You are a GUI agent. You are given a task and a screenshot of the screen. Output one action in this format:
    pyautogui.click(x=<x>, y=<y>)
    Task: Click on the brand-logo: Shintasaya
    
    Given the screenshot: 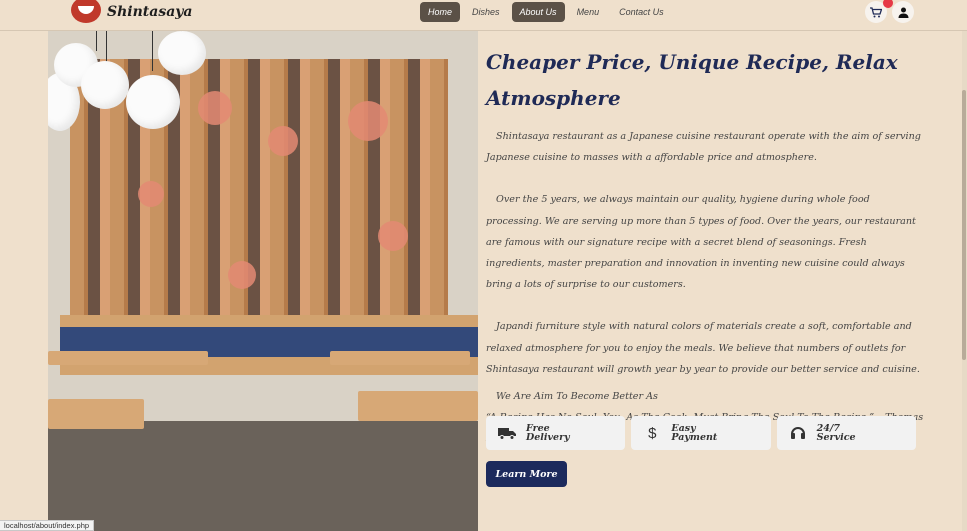 What is the action you would take?
    pyautogui.click(x=131, y=12)
    